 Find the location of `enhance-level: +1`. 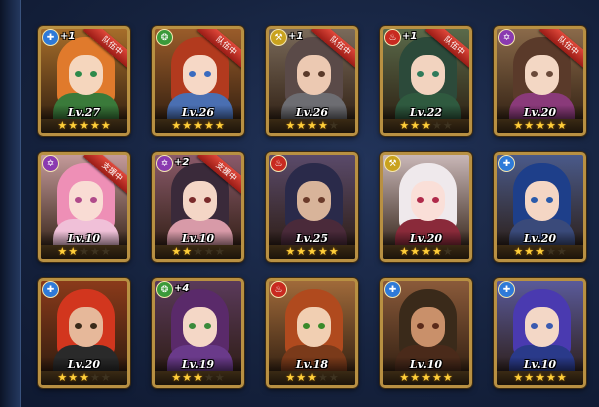

enhance-level: +1 is located at coordinates (68, 36).